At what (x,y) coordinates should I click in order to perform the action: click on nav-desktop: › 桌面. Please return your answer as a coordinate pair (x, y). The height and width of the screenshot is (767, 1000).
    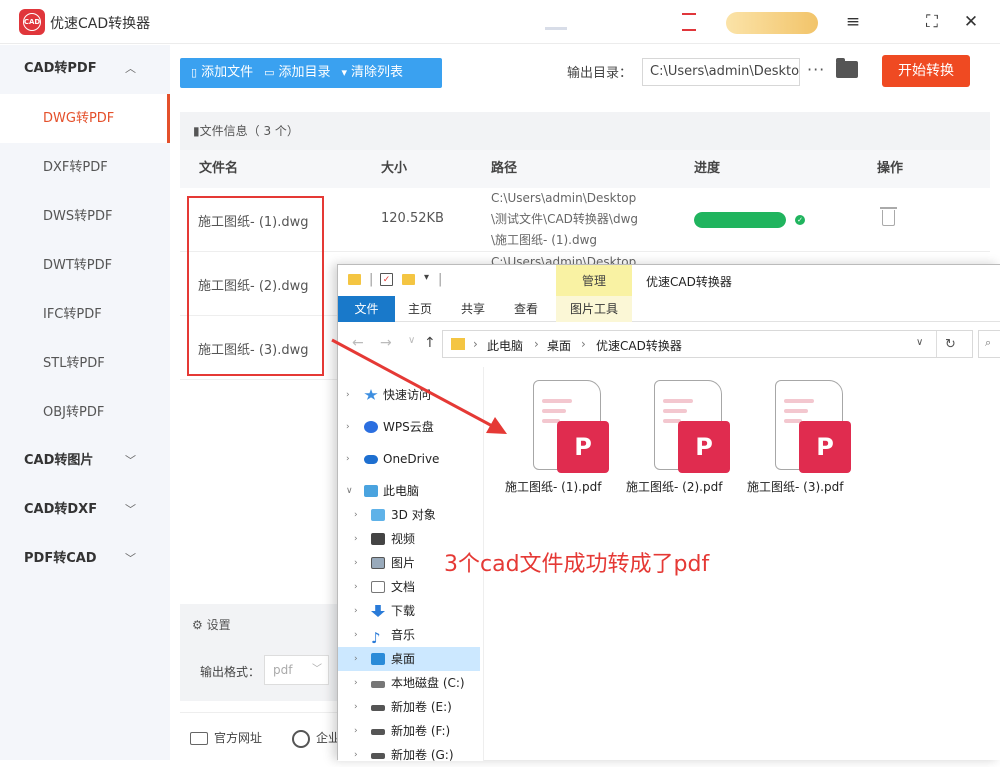
    Looking at the image, I should click on (409, 659).